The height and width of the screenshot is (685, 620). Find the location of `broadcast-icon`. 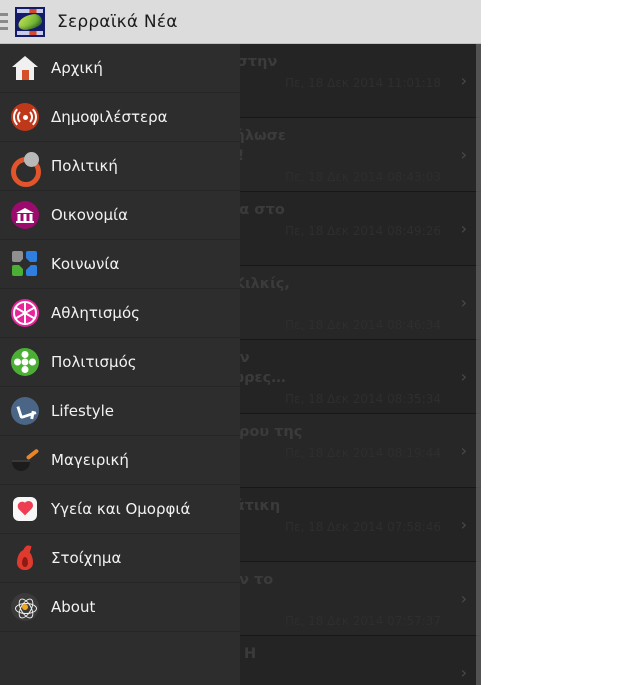

broadcast-icon is located at coordinates (25, 117).